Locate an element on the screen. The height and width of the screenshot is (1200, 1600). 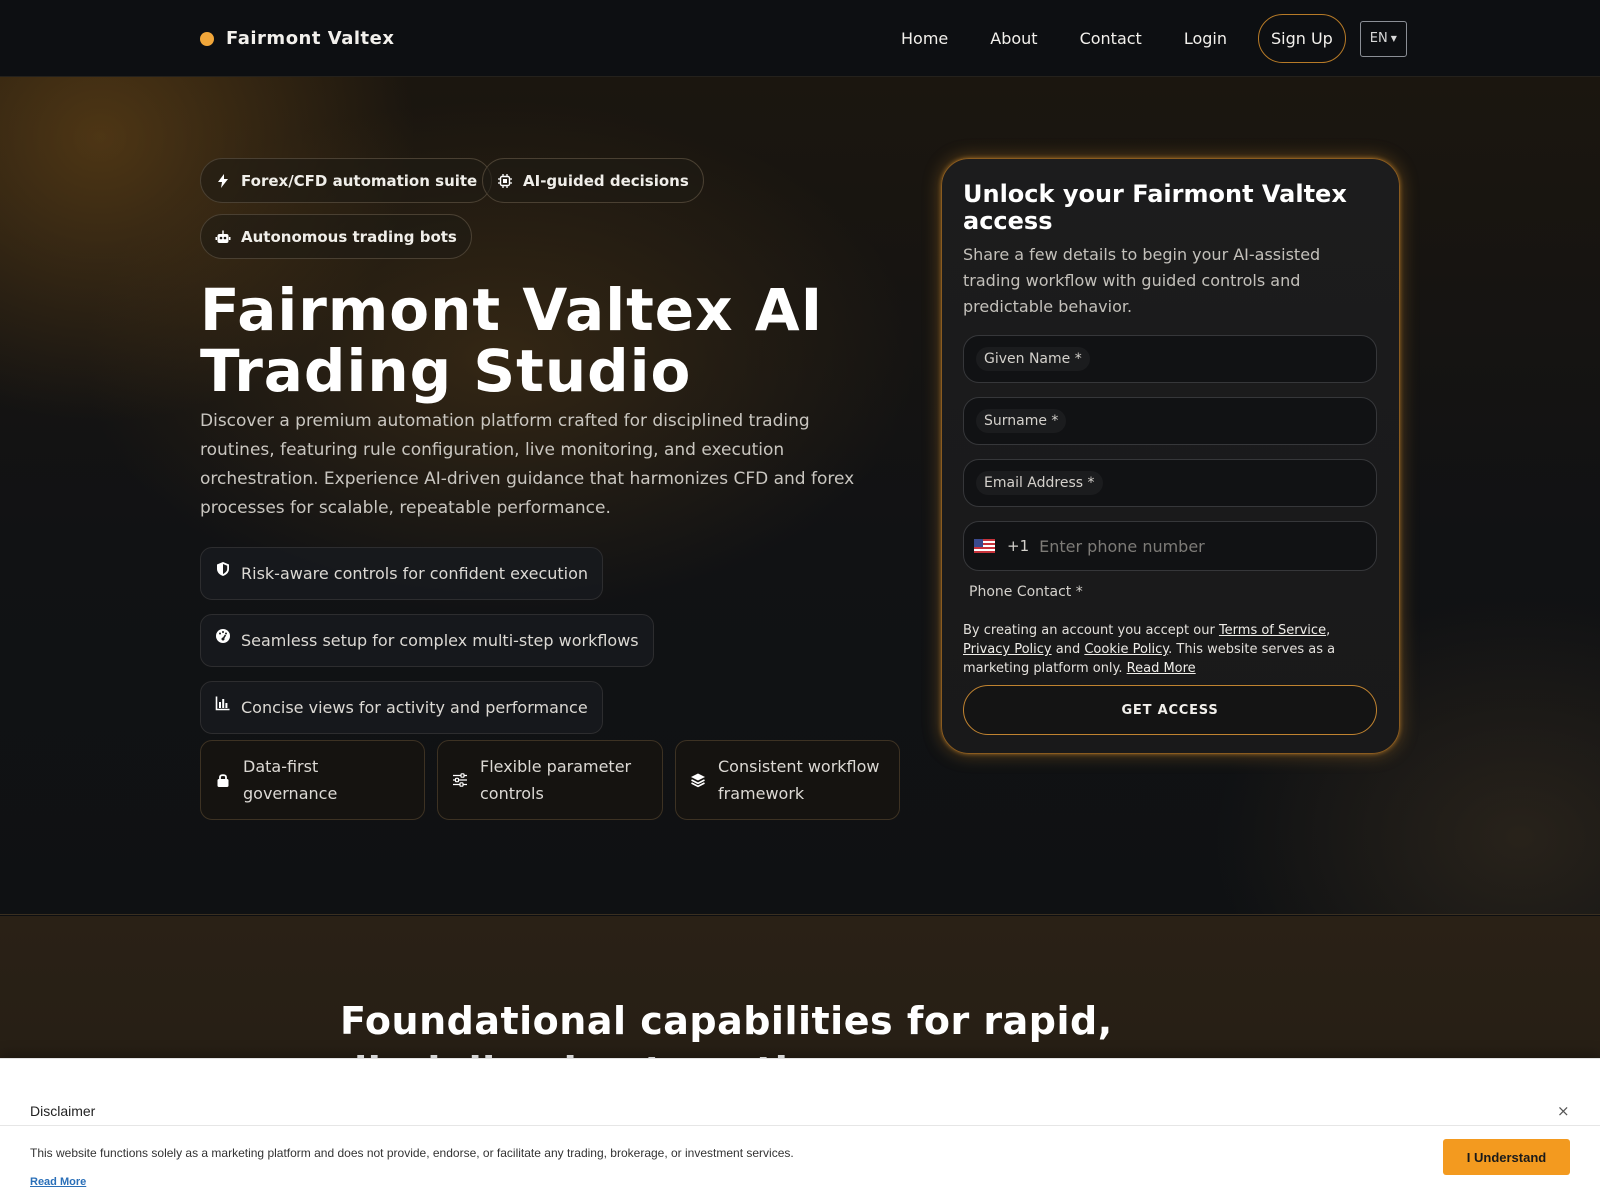
understand-button: I Understand is located at coordinates (1506, 1157).